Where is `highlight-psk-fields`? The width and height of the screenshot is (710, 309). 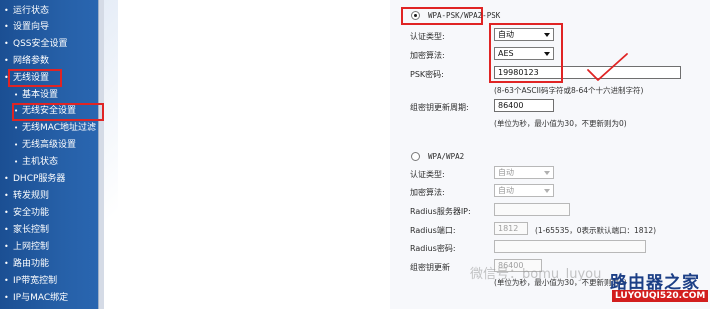 highlight-psk-fields is located at coordinates (526, 53).